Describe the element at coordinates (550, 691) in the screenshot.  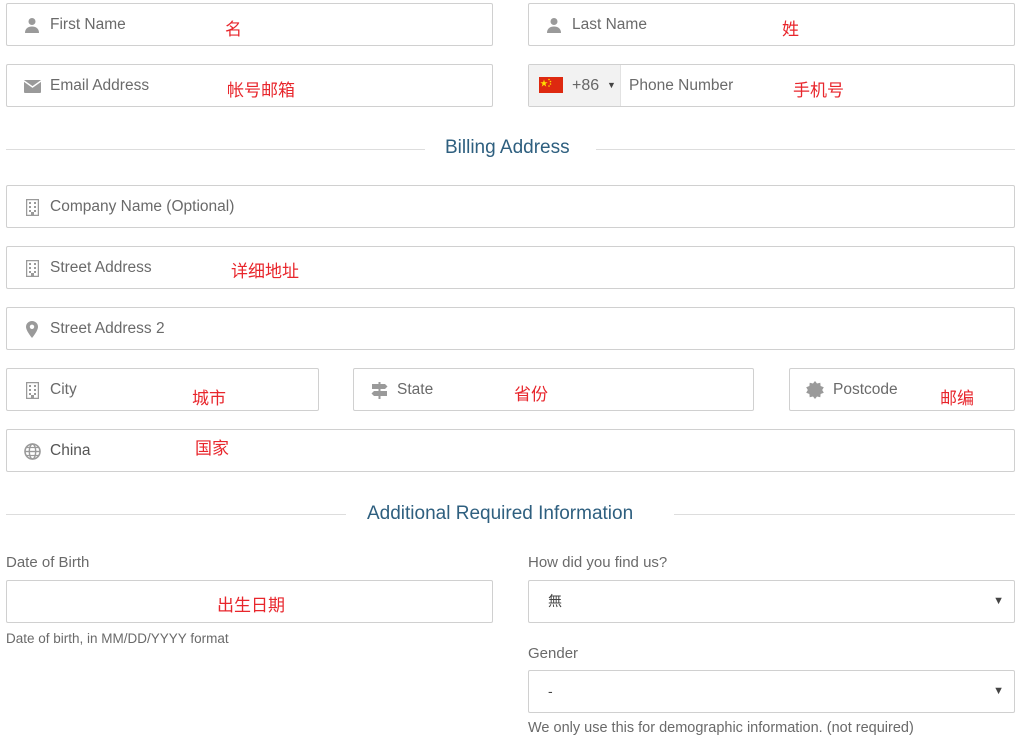
I see `gender-selected: -` at that location.